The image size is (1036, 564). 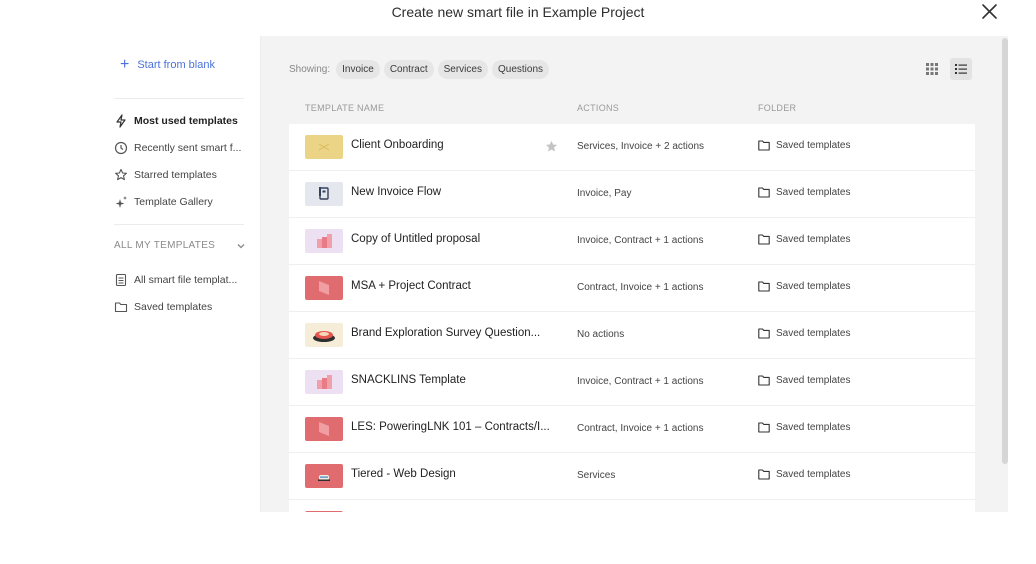 What do you see at coordinates (551, 146) in the screenshot?
I see `star-icon` at bounding box center [551, 146].